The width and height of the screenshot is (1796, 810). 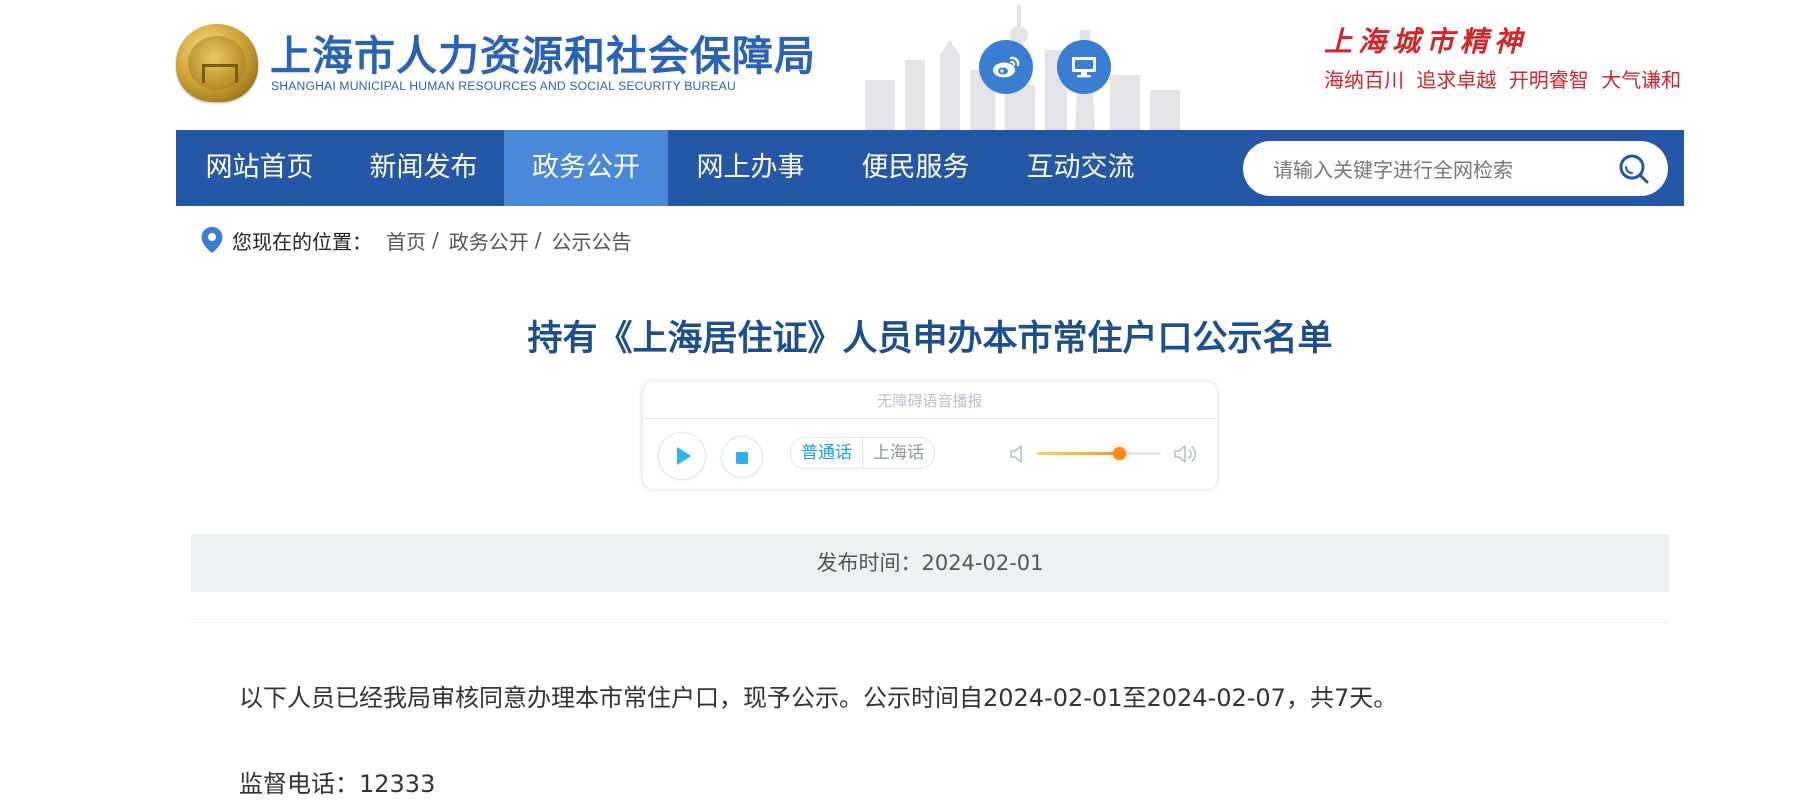 I want to click on slogan-item: 开明睿智, so click(x=1548, y=80).